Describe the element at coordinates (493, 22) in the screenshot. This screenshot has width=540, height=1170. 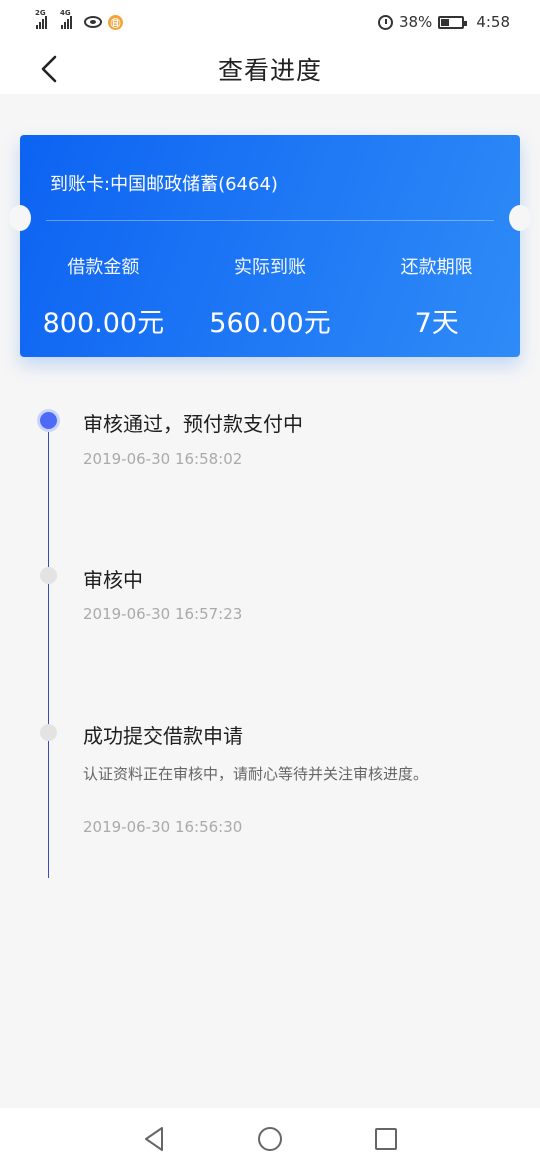
I see `clock: 4:58` at that location.